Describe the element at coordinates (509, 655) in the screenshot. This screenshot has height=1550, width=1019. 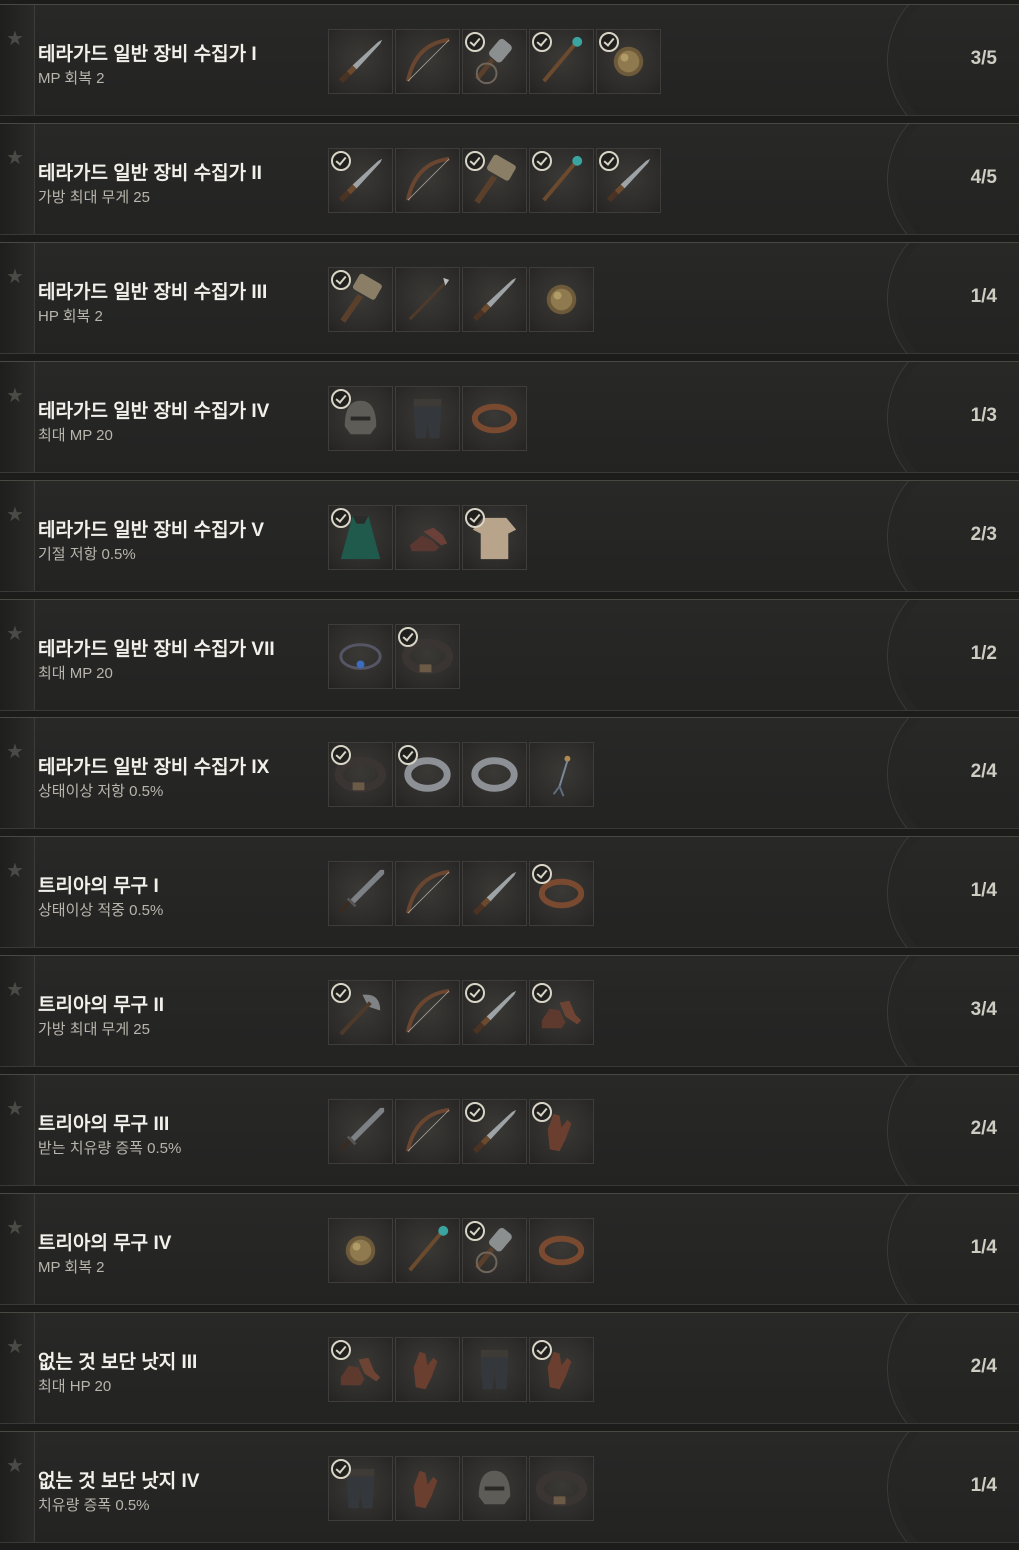
I see `collection-row: ★ 테라가드 일반 장비 수집가 VII 최대 MP 20 1/2` at that location.